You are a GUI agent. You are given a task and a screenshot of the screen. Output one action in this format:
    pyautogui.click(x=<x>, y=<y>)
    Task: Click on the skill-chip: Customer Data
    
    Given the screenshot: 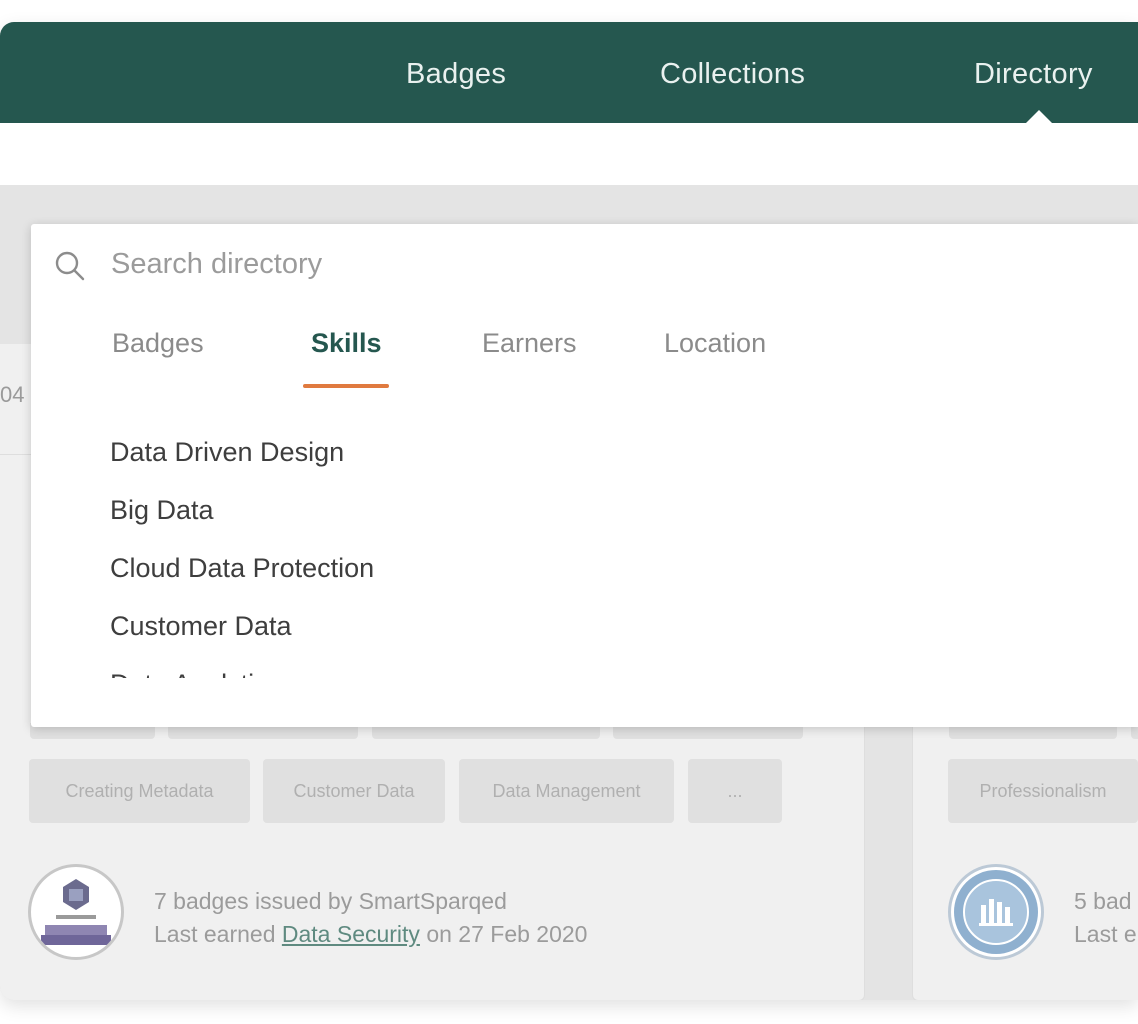 What is the action you would take?
    pyautogui.click(x=354, y=791)
    